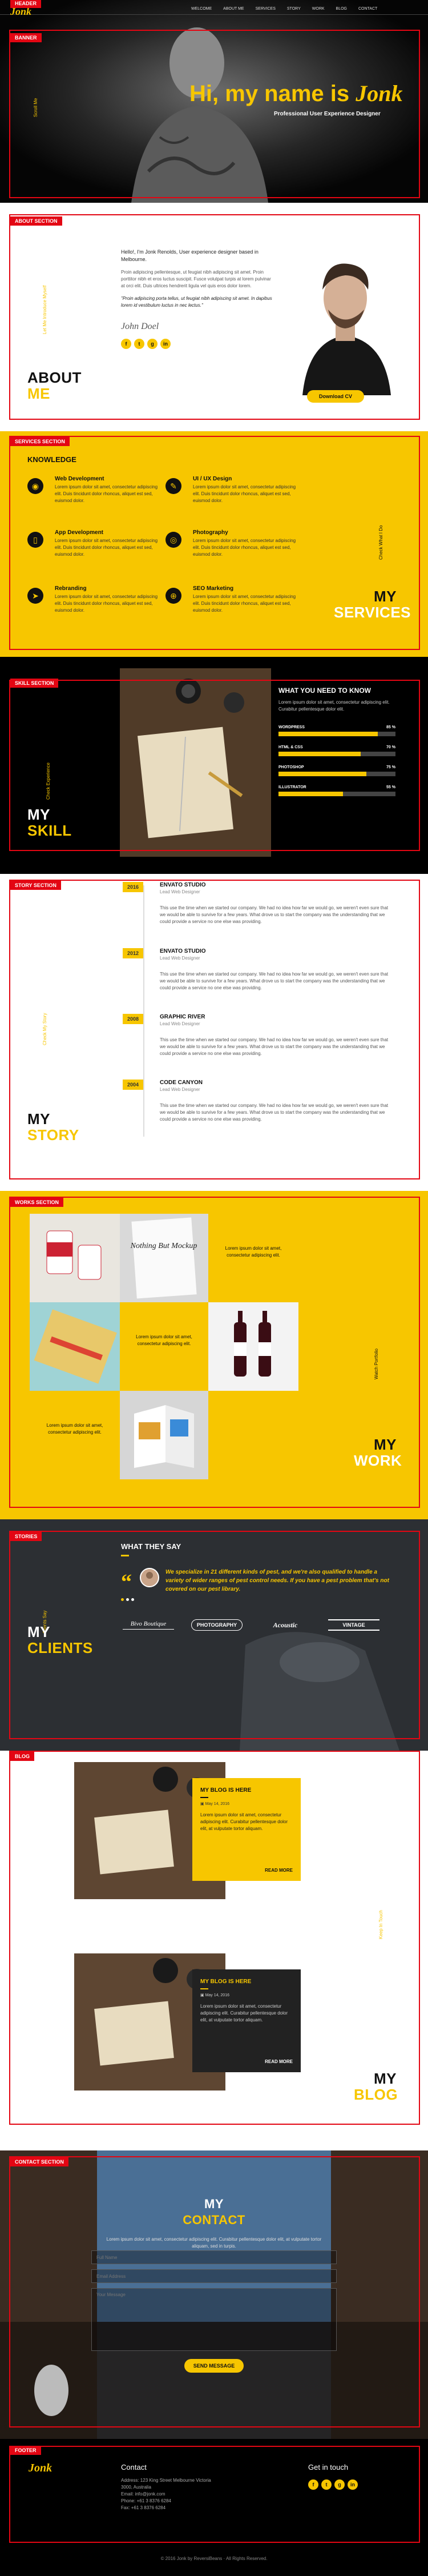  Describe the element at coordinates (213, 588) in the screenshot. I see `service-name: SEO Marketing` at that location.